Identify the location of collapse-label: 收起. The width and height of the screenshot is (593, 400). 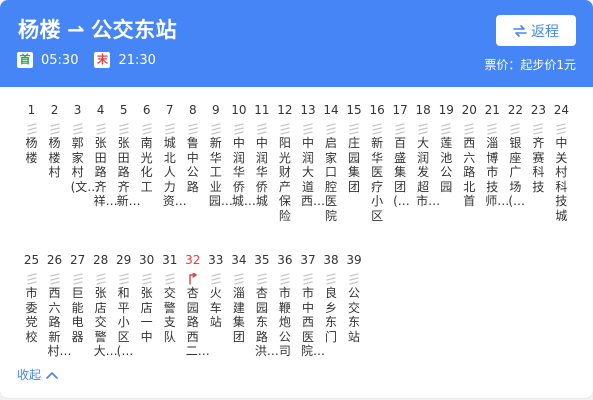
(29, 375).